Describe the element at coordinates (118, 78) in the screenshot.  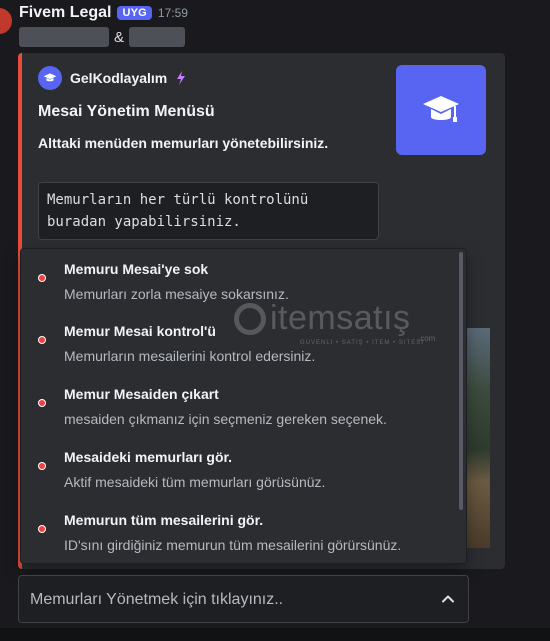
I see `author-name: GelKodlayalım` at that location.